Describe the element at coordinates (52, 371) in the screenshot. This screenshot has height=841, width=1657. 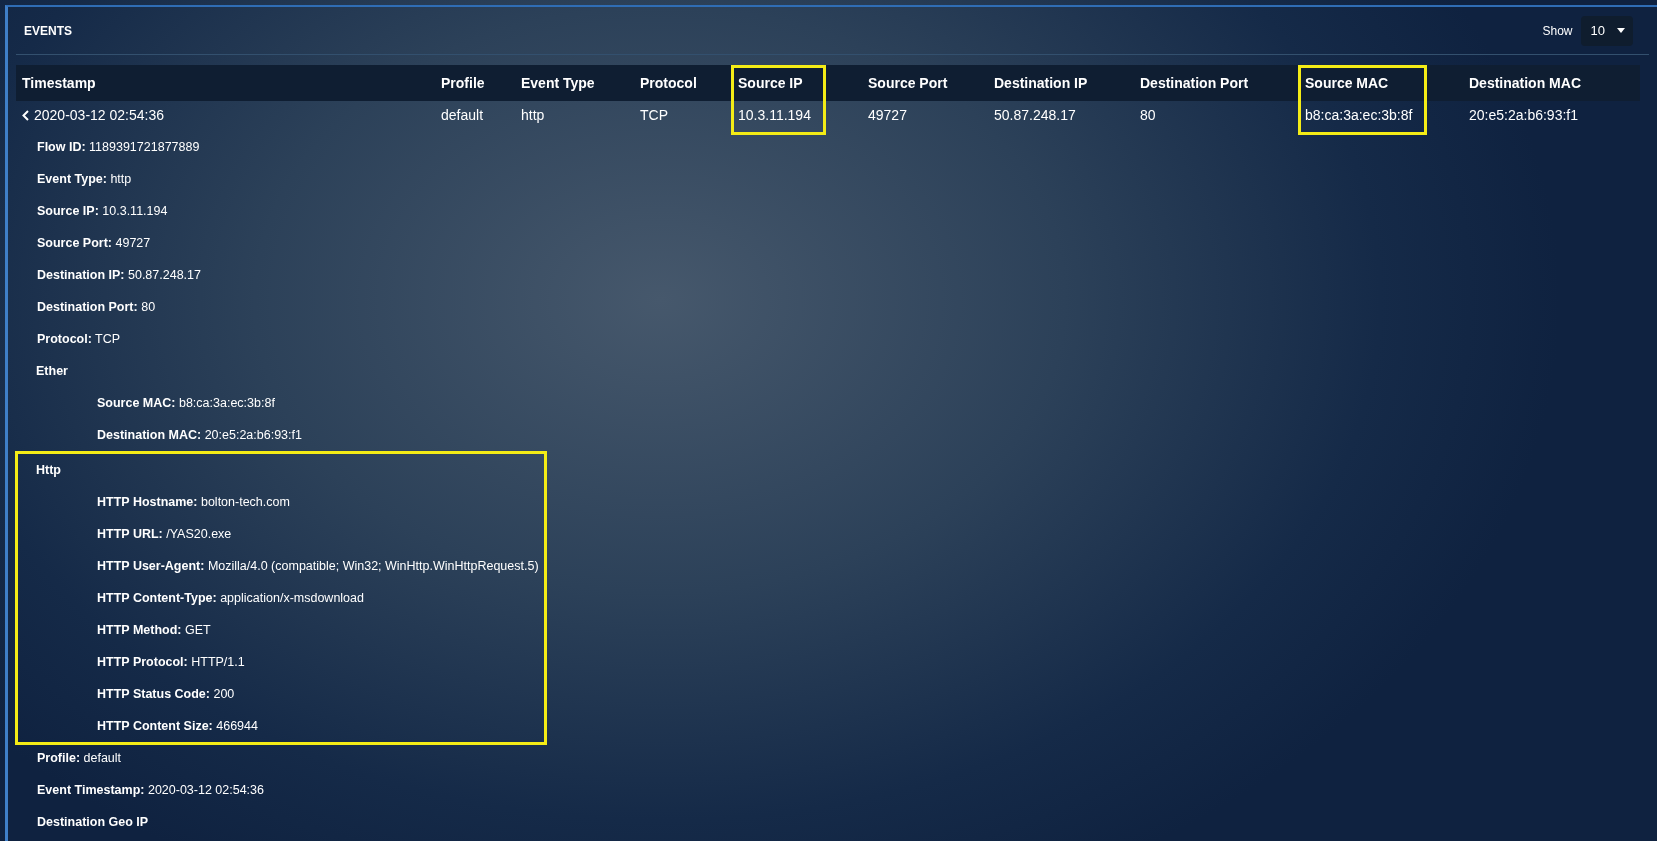
I see `detail-group-label: Ether` at that location.